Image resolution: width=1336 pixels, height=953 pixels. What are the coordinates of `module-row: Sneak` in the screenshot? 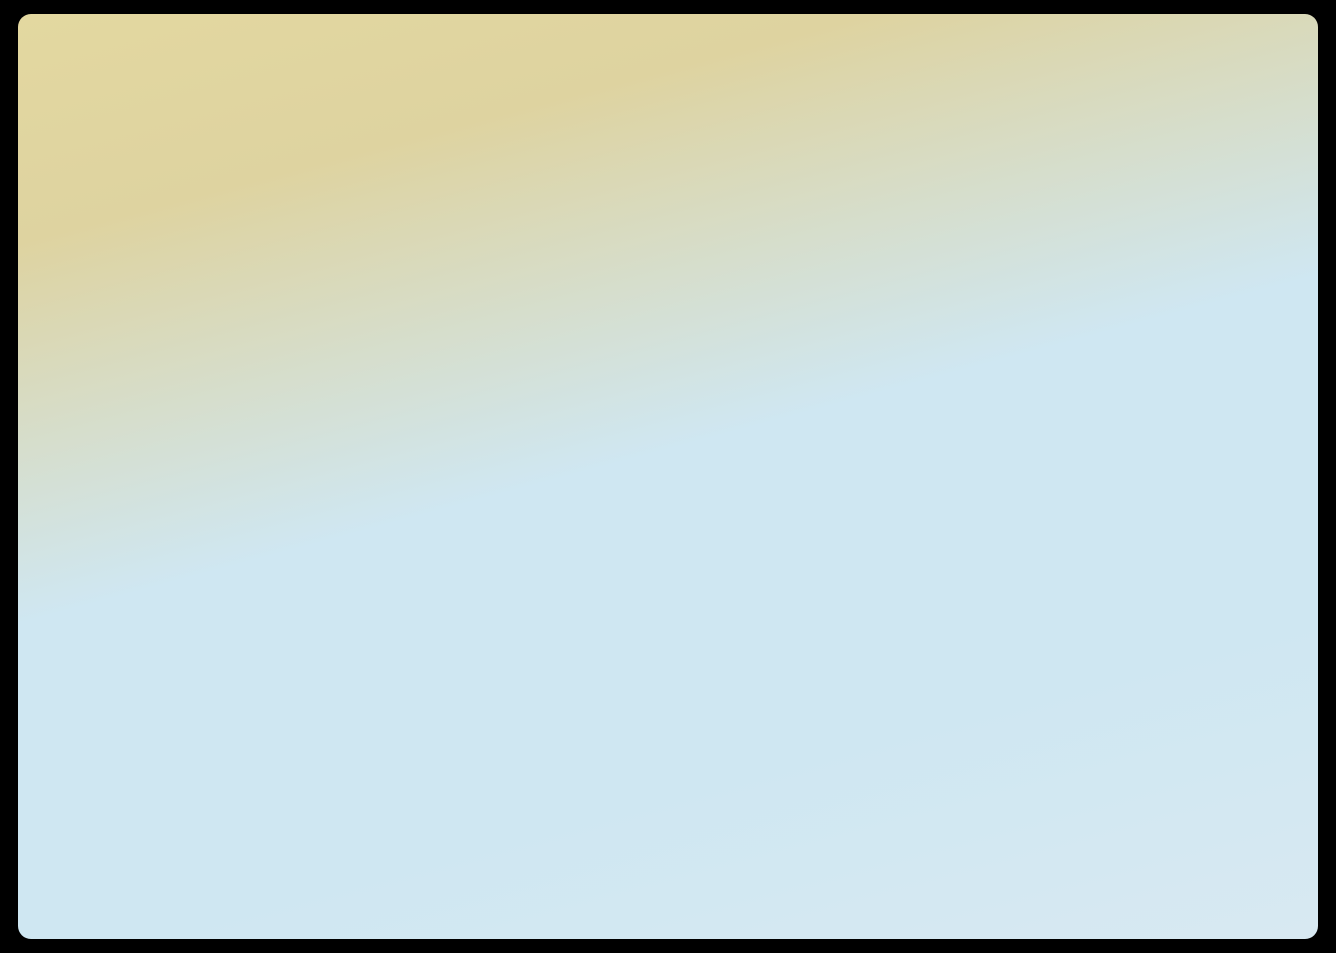 It's located at (748, 296).